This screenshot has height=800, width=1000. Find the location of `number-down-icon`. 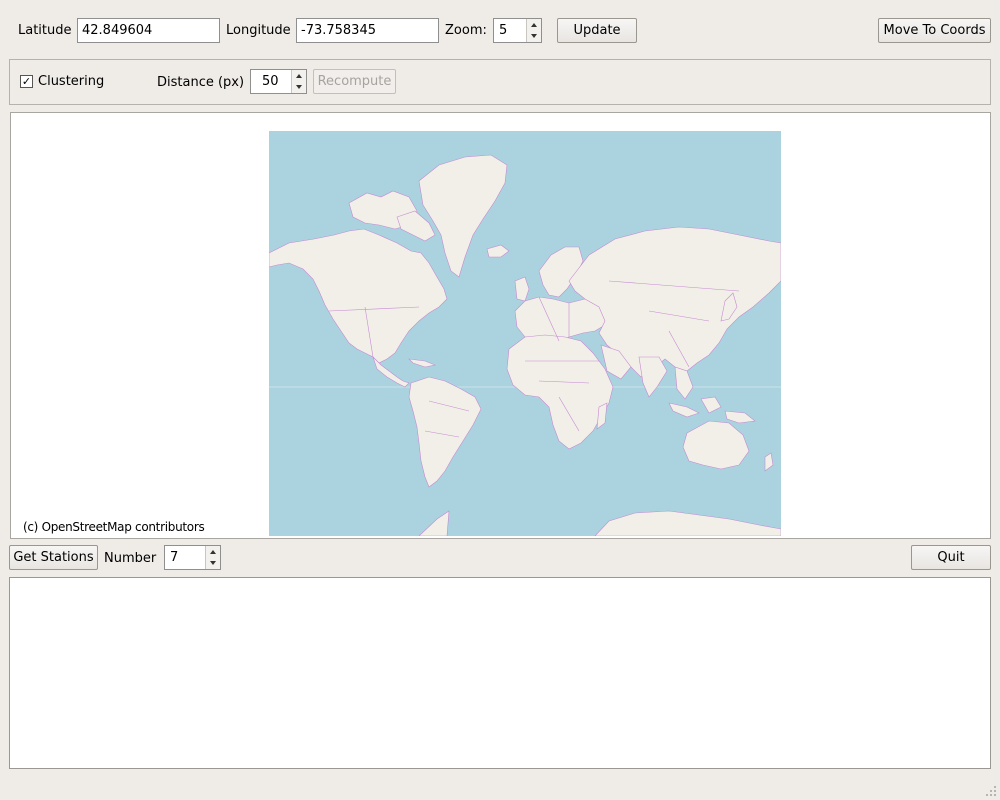

number-down-icon is located at coordinates (213, 562).